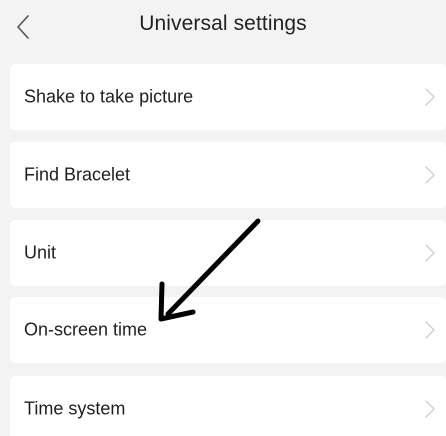 The image size is (446, 436). I want to click on settings-item-unit: Unit, so click(228, 253).